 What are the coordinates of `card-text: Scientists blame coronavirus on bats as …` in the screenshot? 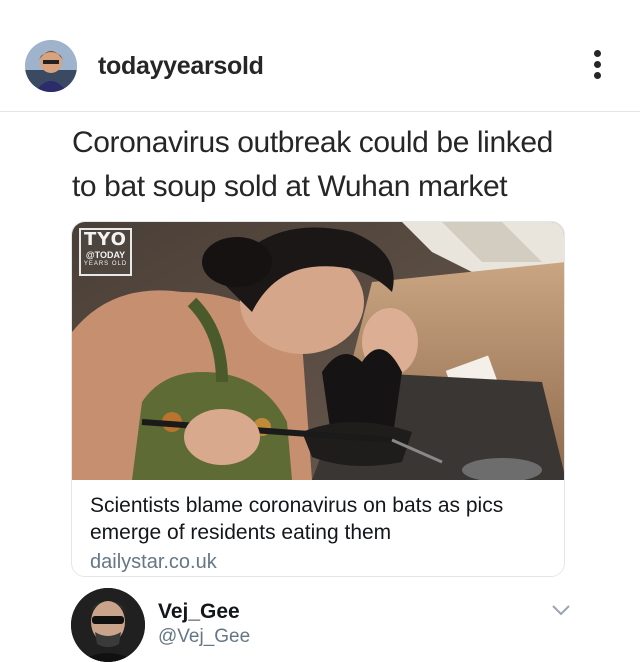 It's located at (320, 534).